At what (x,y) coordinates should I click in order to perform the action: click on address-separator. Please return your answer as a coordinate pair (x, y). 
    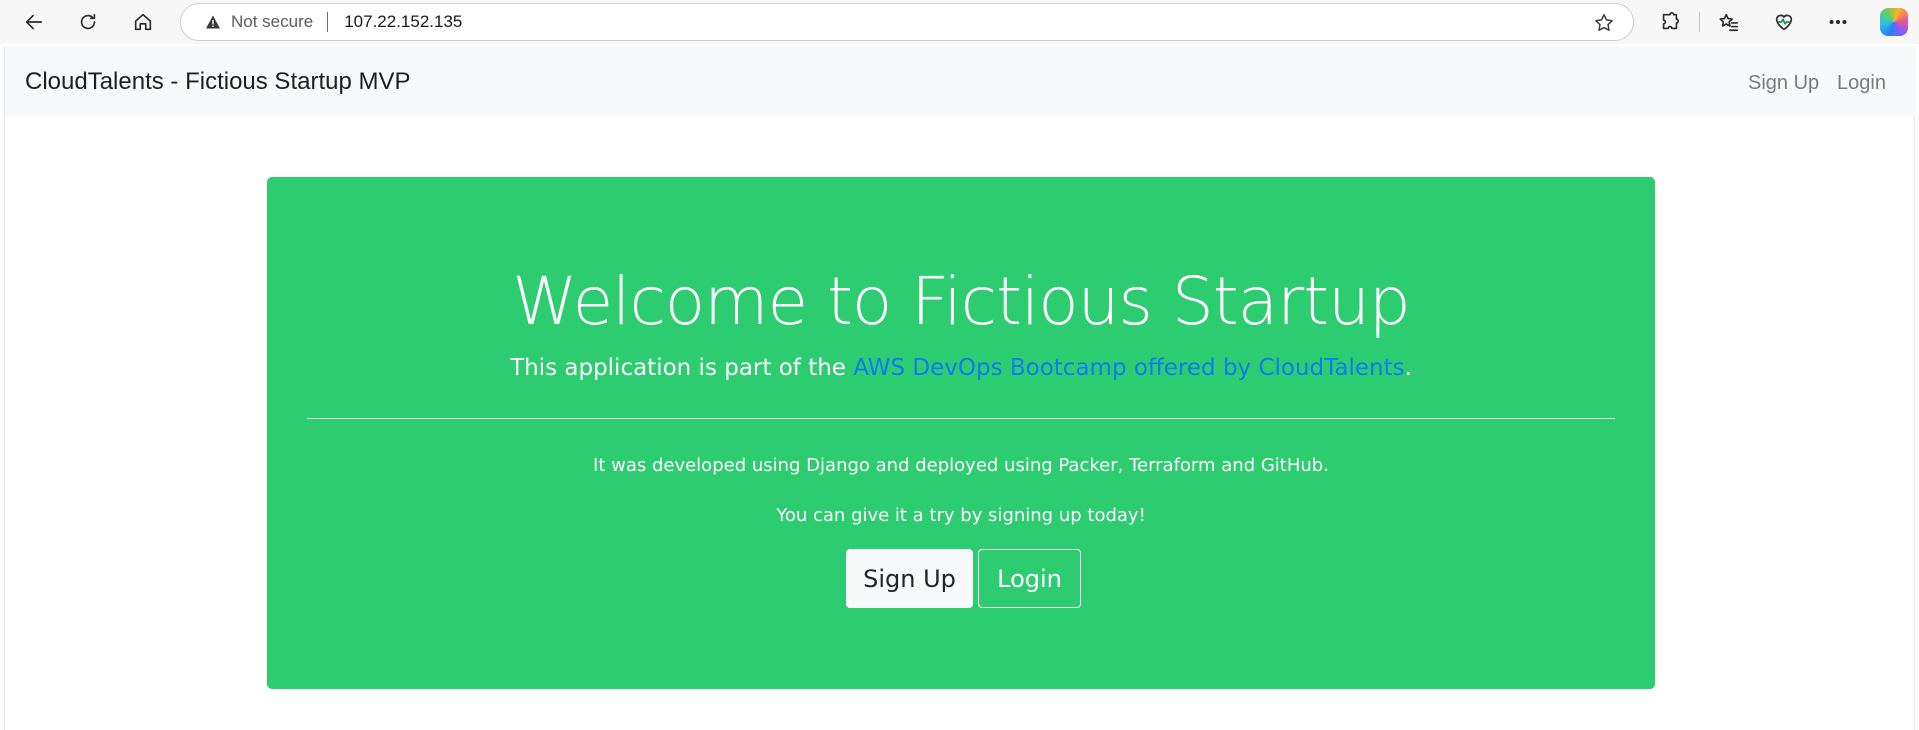
    Looking at the image, I should click on (328, 22).